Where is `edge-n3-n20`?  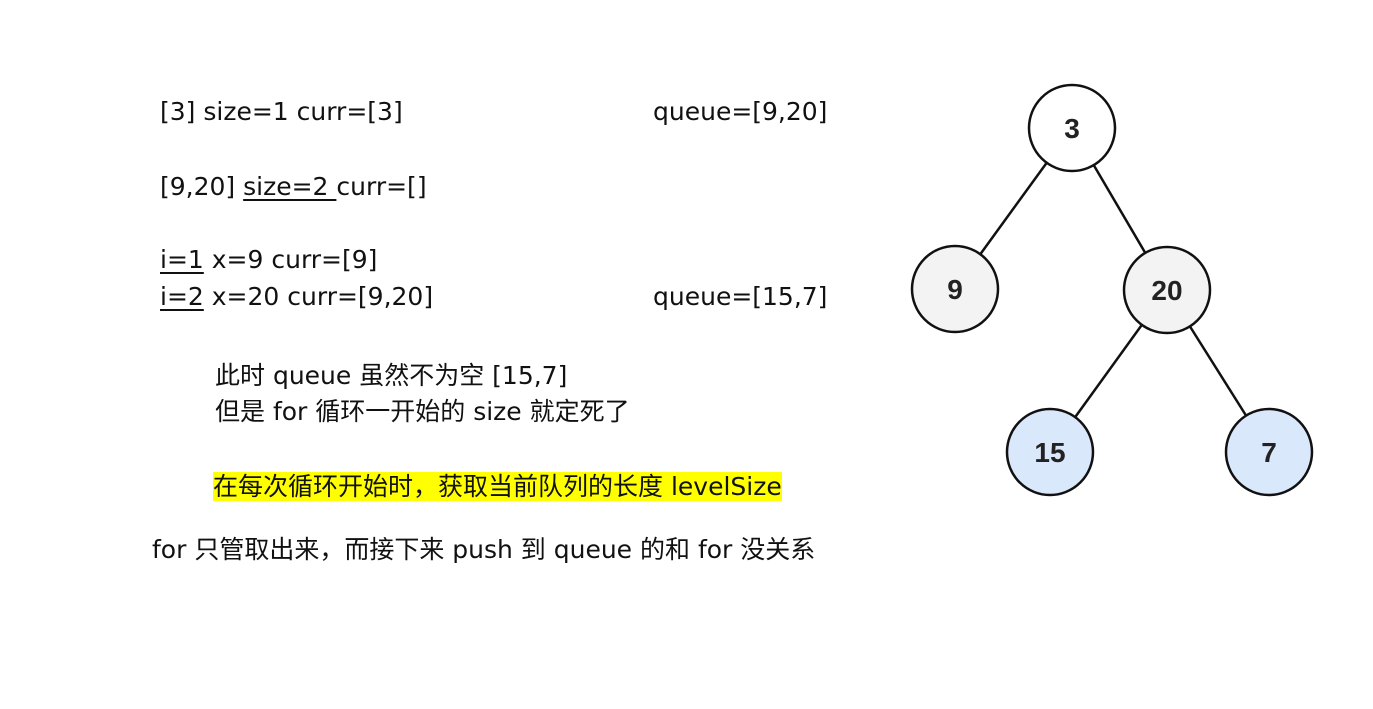
edge-n3-n20 is located at coordinates (1119, 209).